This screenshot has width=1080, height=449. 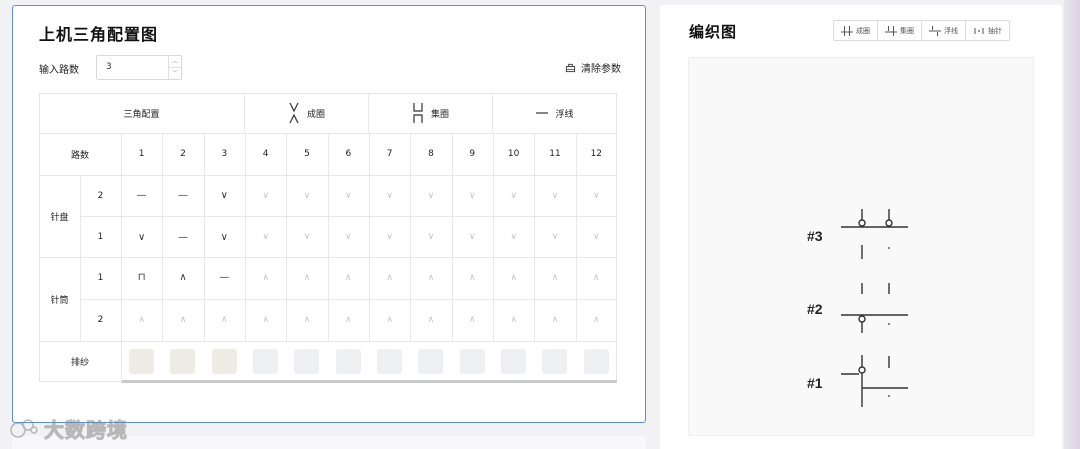 I want to click on paths-input-value: 3, so click(x=109, y=67).